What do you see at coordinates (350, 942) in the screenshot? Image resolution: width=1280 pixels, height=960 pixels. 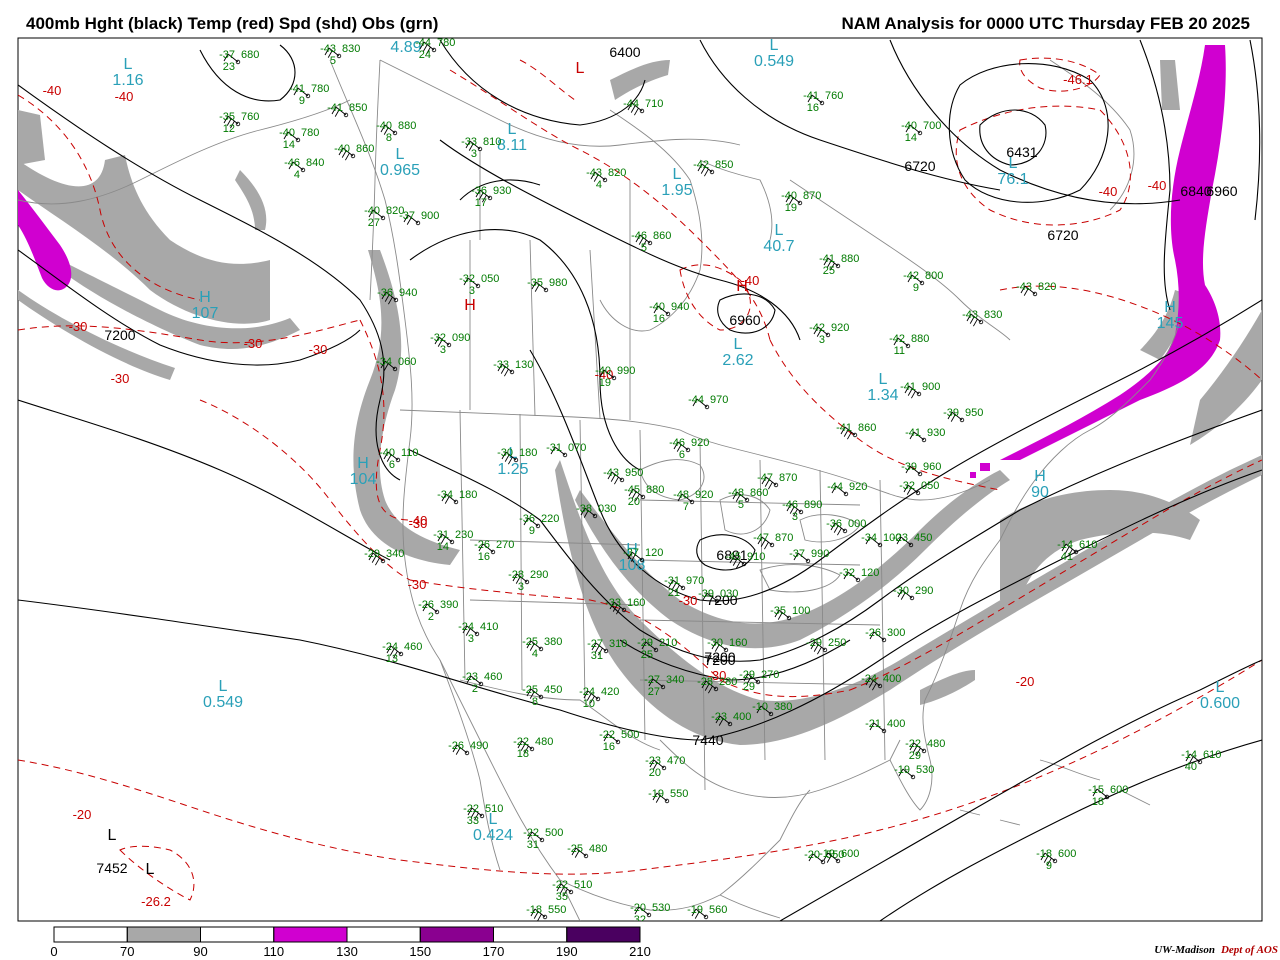 I see `wind-speed-legend: 0 70 90 110 130 150 170 190 210` at bounding box center [350, 942].